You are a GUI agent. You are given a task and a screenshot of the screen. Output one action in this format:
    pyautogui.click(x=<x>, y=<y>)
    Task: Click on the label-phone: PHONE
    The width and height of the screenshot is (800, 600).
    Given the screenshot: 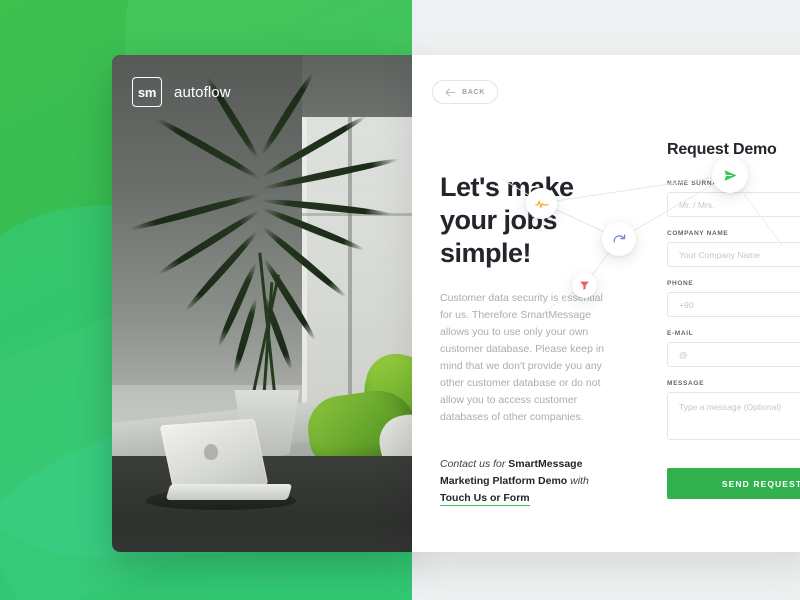 What is the action you would take?
    pyautogui.click(x=680, y=283)
    